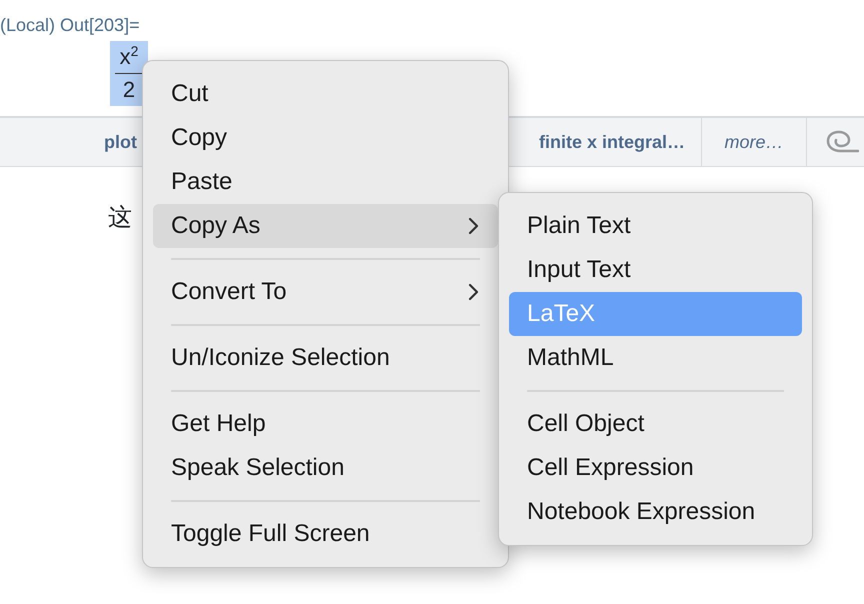 The width and height of the screenshot is (864, 604). Describe the element at coordinates (120, 218) in the screenshot. I see `body-text: 这` at that location.